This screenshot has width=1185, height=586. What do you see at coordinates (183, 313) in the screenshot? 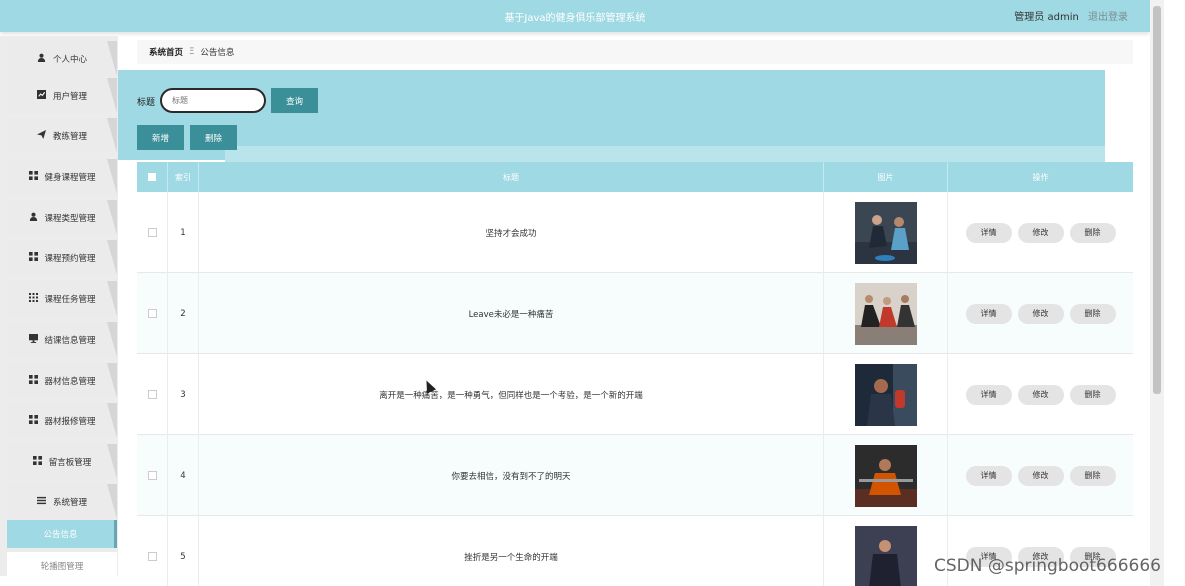
I see `row-index: 2` at bounding box center [183, 313].